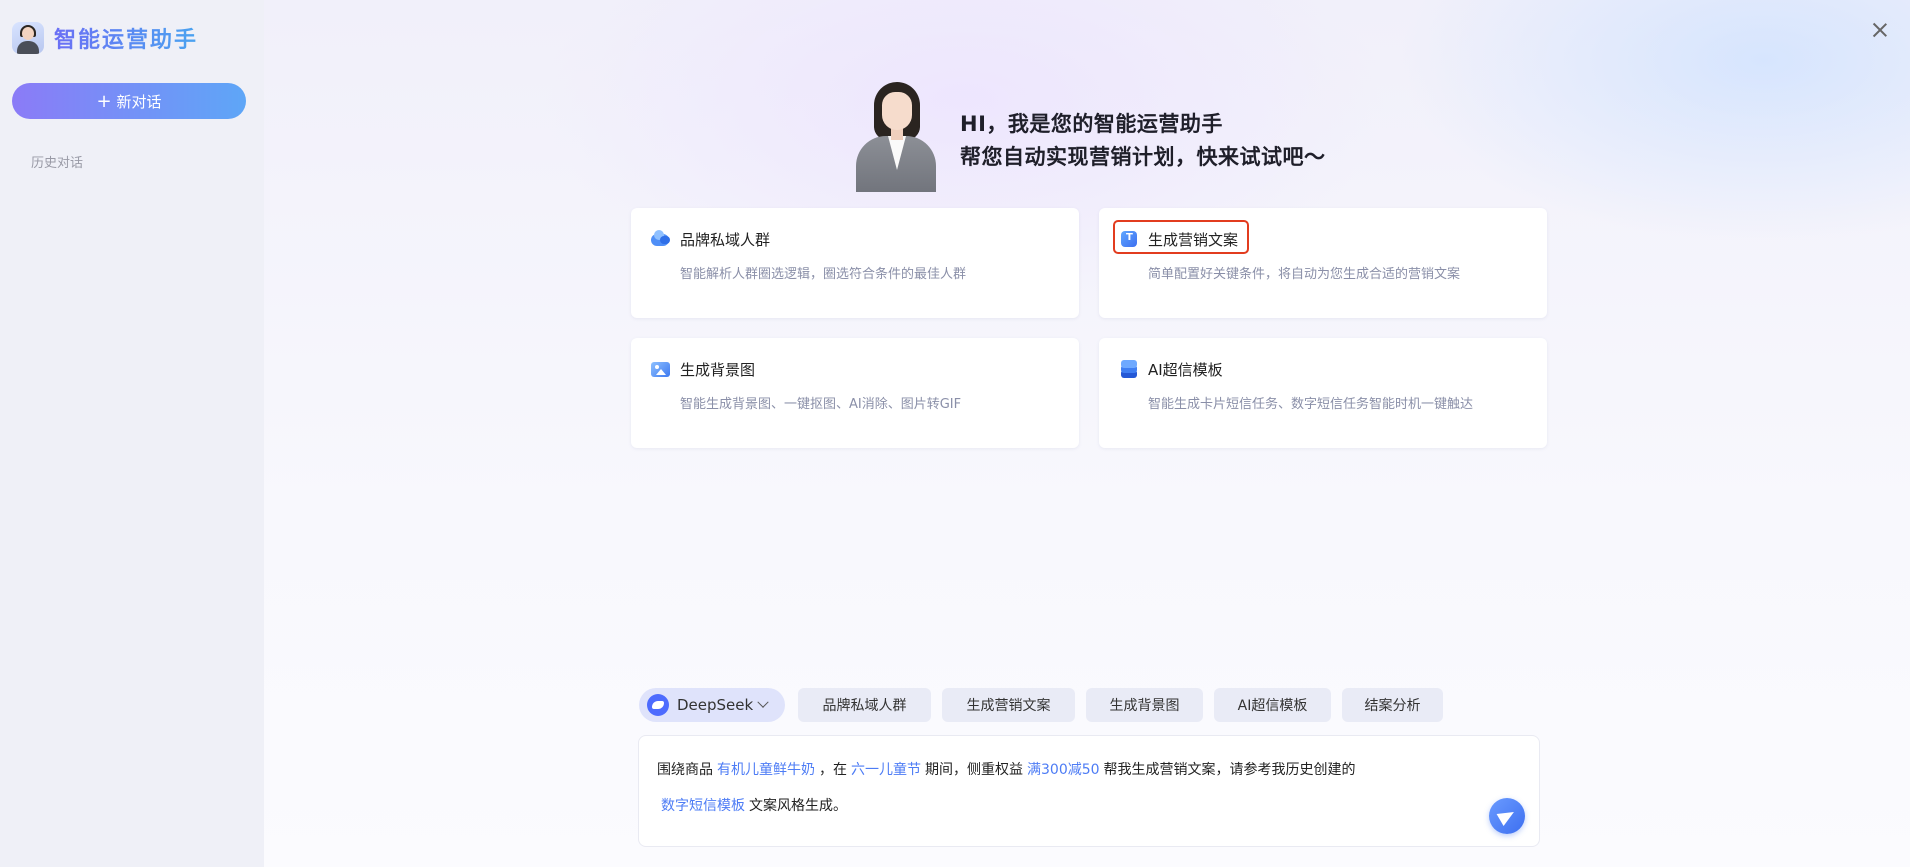 The height and width of the screenshot is (867, 1910). Describe the element at coordinates (1091, 124) in the screenshot. I see `hero-line-1: HI，我是您的智能运营助手` at that location.